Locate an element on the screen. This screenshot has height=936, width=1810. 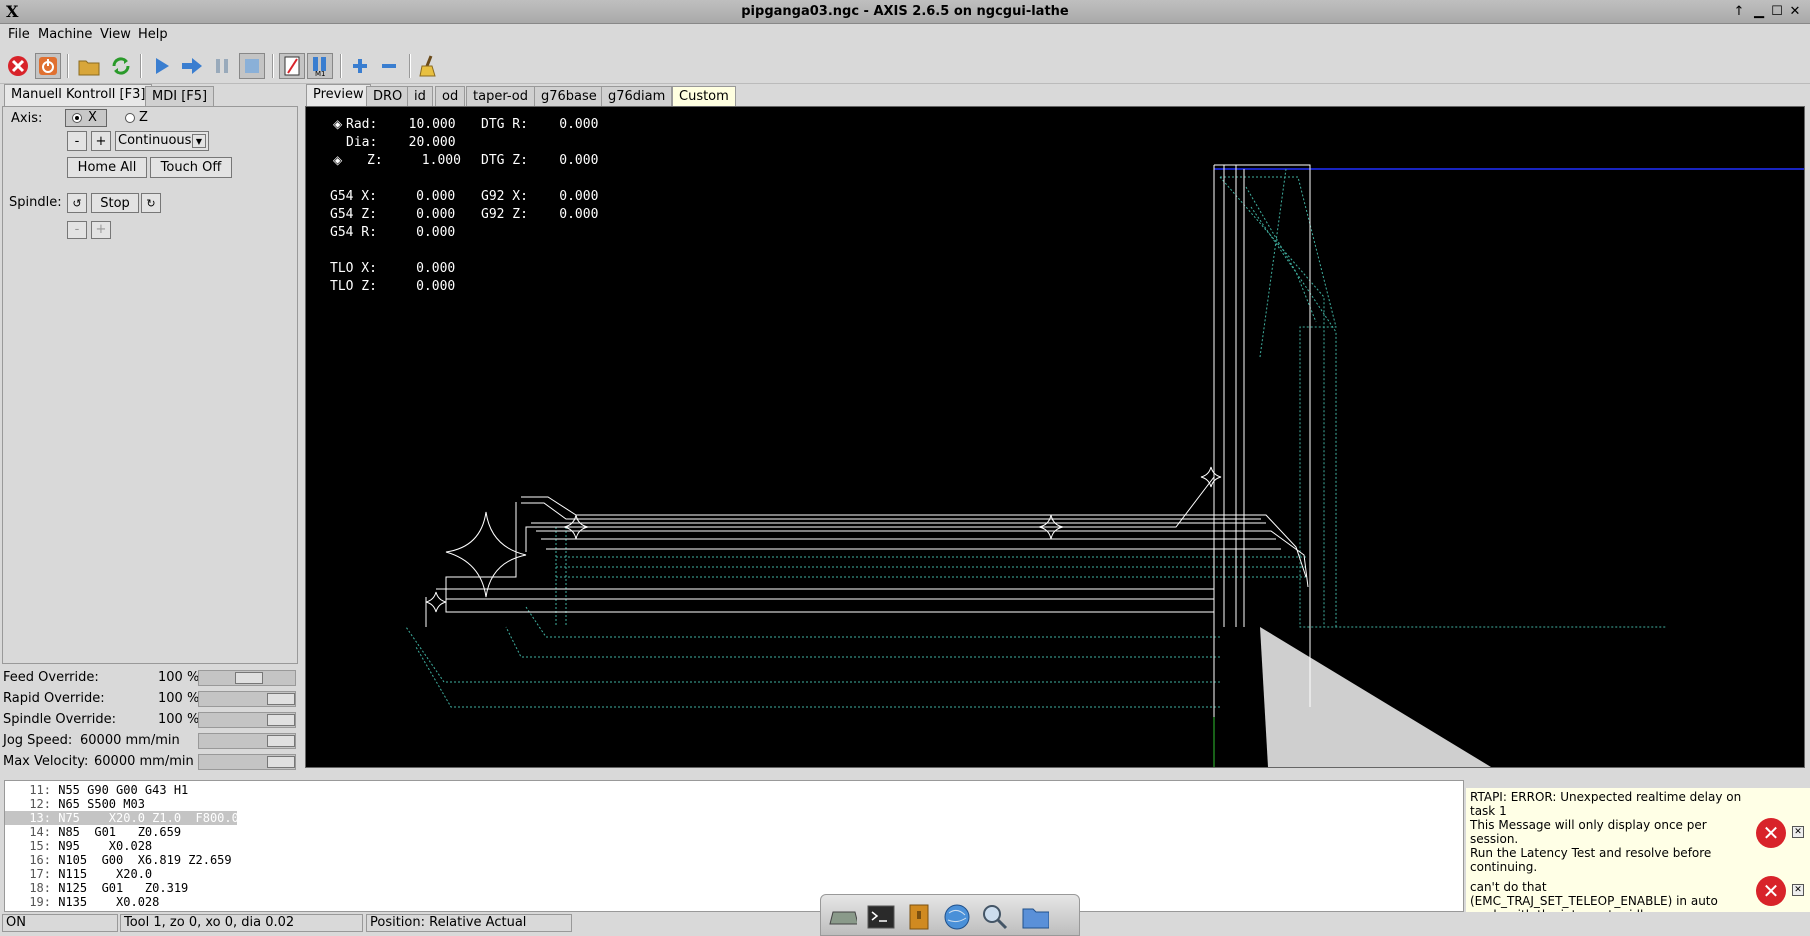
max-velocity-value: 60000 mm/min is located at coordinates (144, 761).